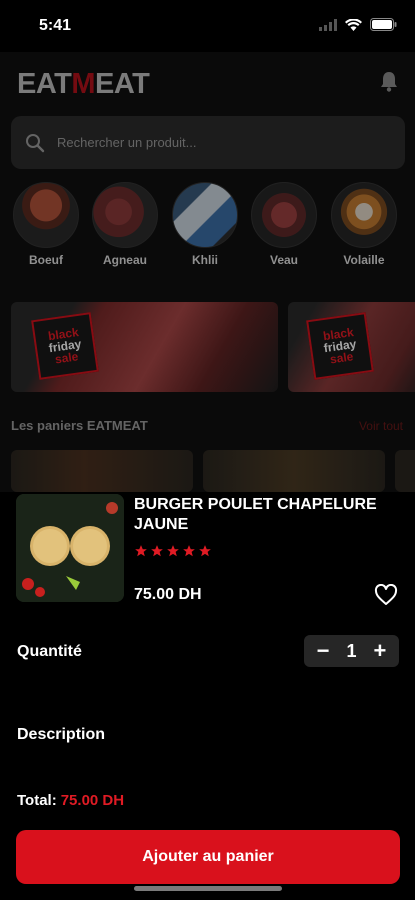  I want to click on see-all-link: Voir tout, so click(381, 426).